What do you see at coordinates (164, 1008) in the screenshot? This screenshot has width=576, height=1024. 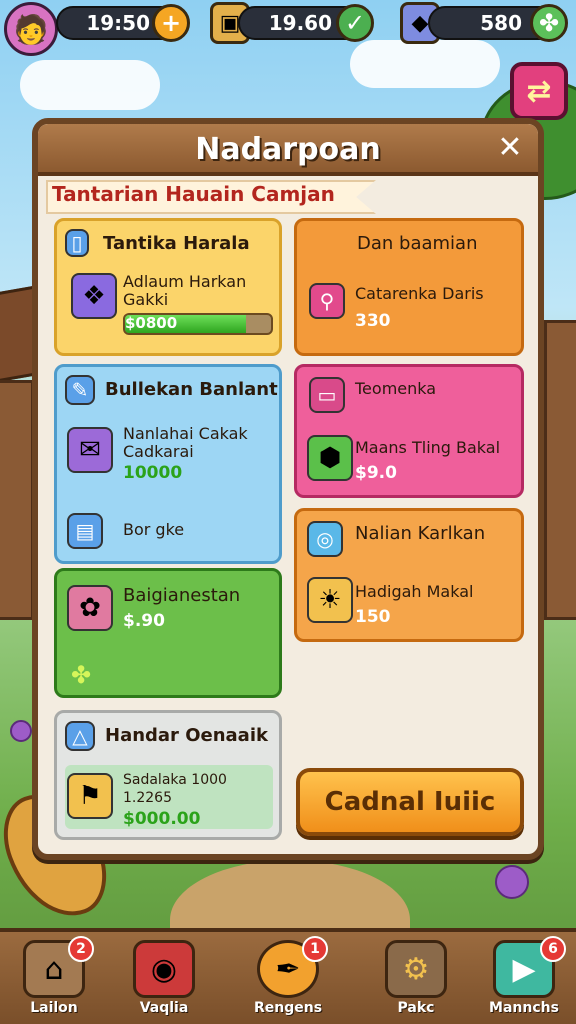 I see `nav-label: Vaqlia` at bounding box center [164, 1008].